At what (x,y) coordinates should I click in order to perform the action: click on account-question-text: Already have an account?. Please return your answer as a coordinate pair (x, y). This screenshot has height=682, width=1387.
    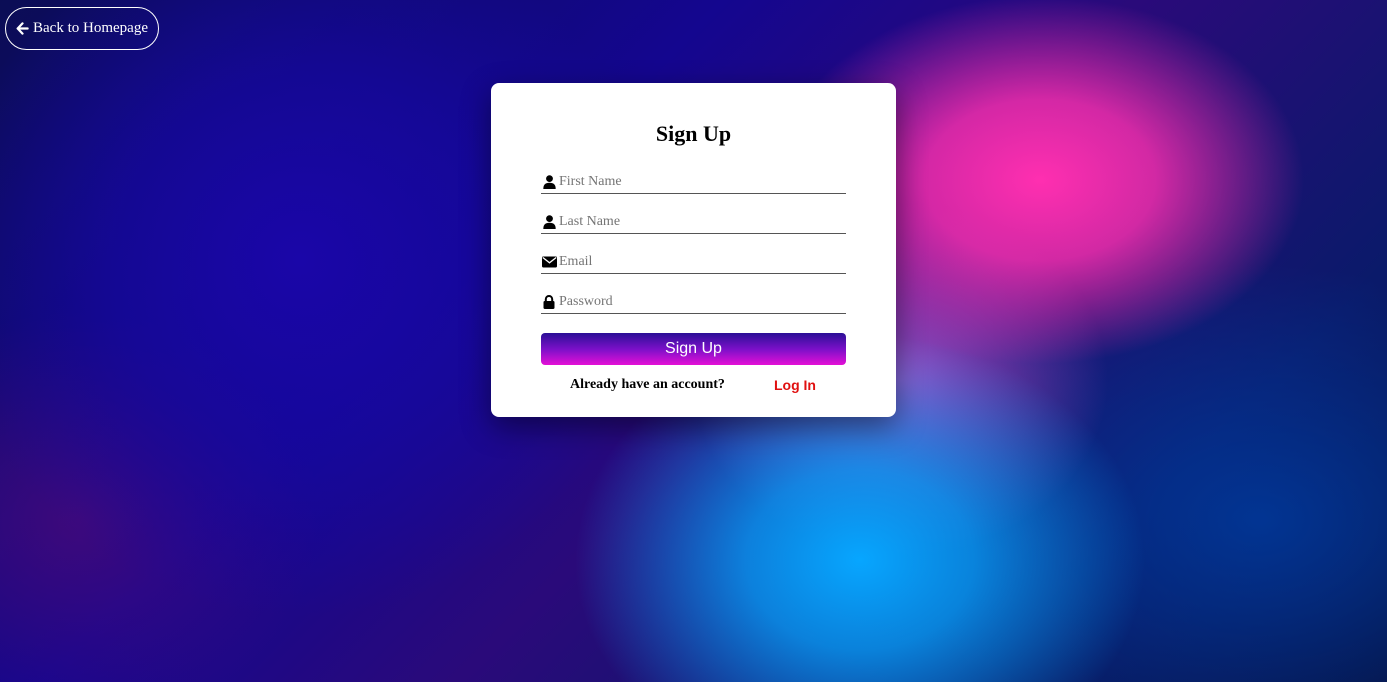
    Looking at the image, I should click on (647, 384).